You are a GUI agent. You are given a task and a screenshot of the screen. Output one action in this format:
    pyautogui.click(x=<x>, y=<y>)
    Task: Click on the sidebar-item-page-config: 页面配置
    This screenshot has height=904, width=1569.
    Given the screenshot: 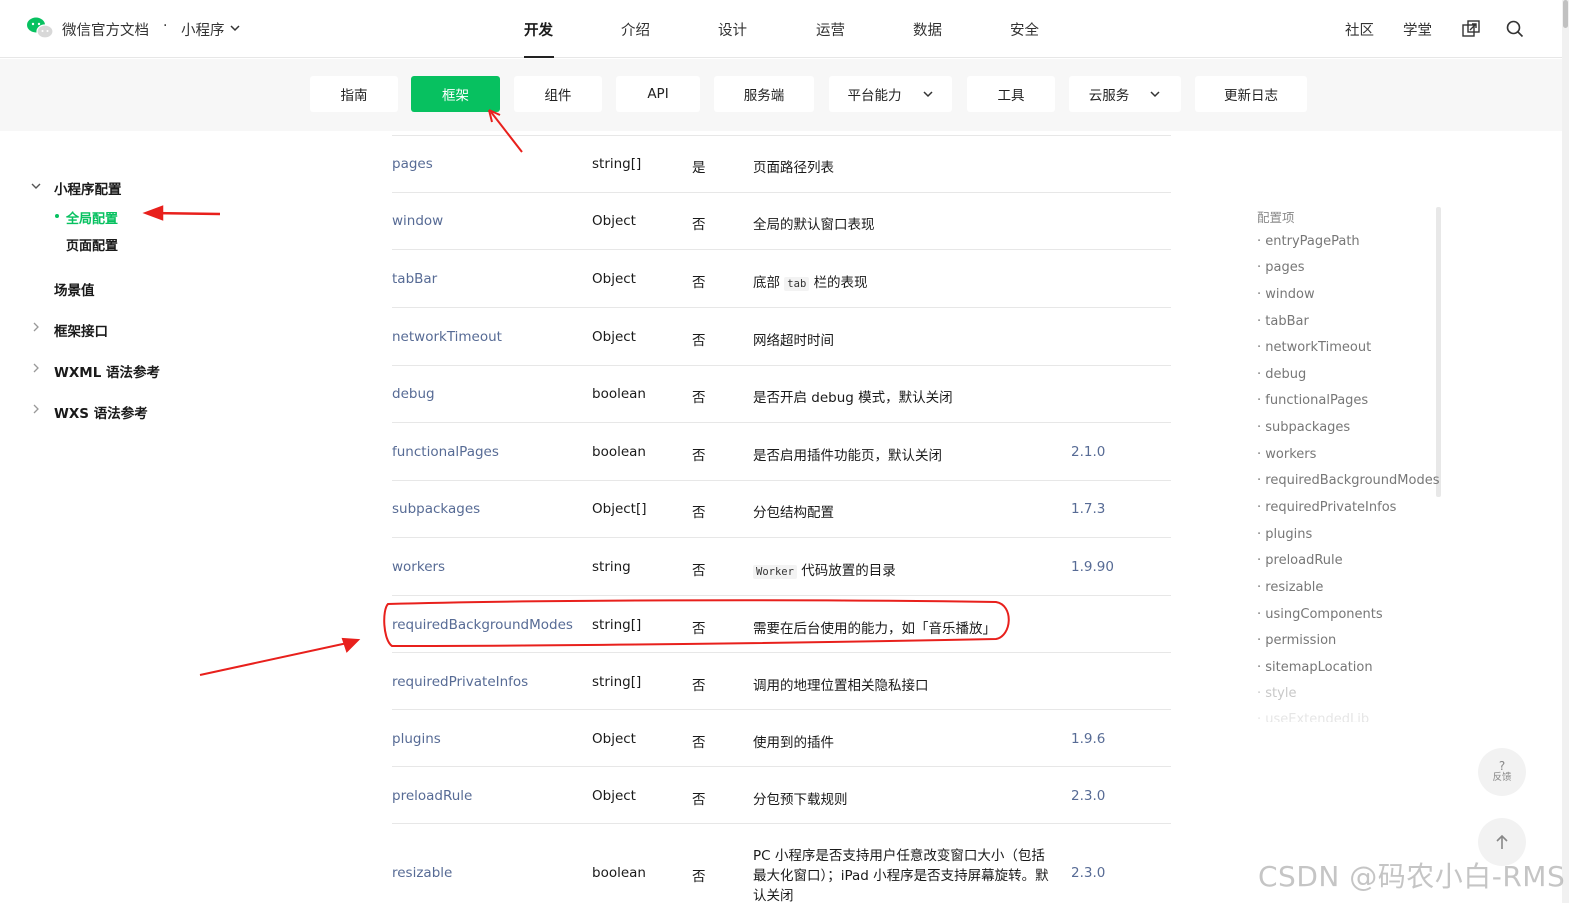 What is the action you would take?
    pyautogui.click(x=92, y=244)
    